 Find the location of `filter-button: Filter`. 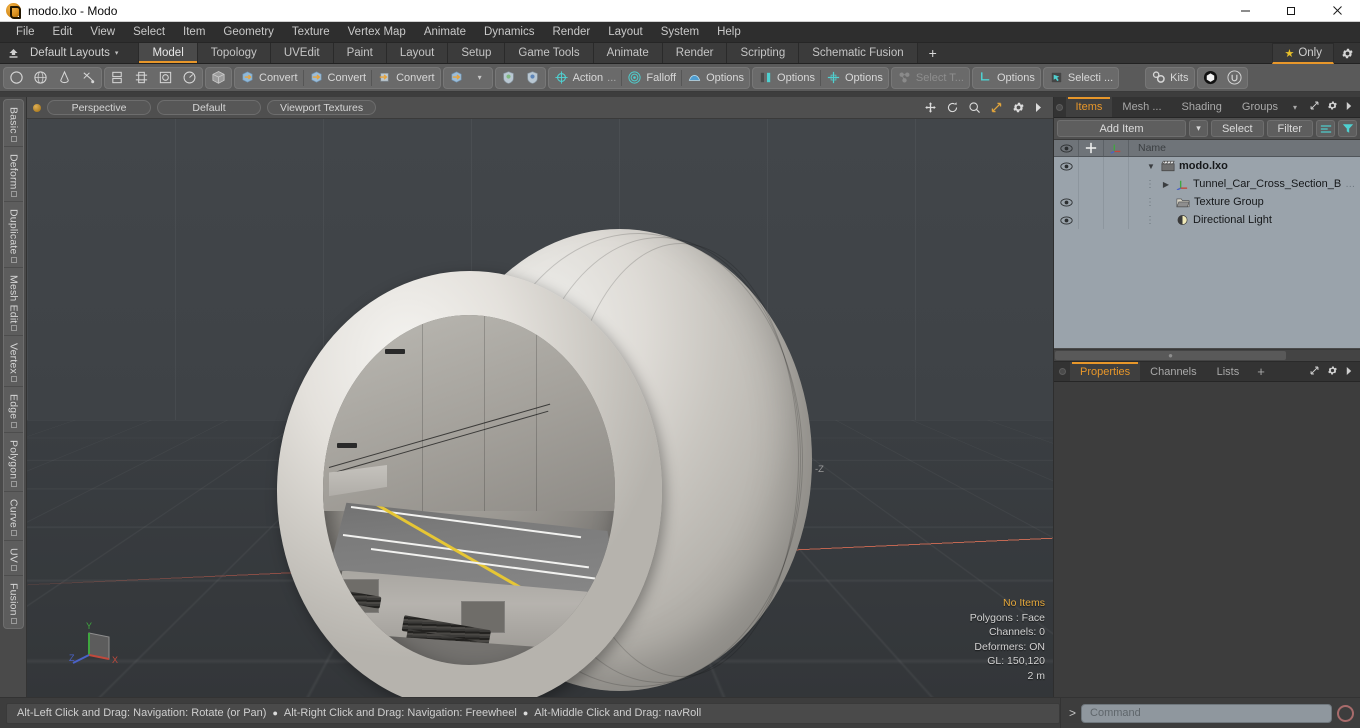

filter-button: Filter is located at coordinates (1289, 128).